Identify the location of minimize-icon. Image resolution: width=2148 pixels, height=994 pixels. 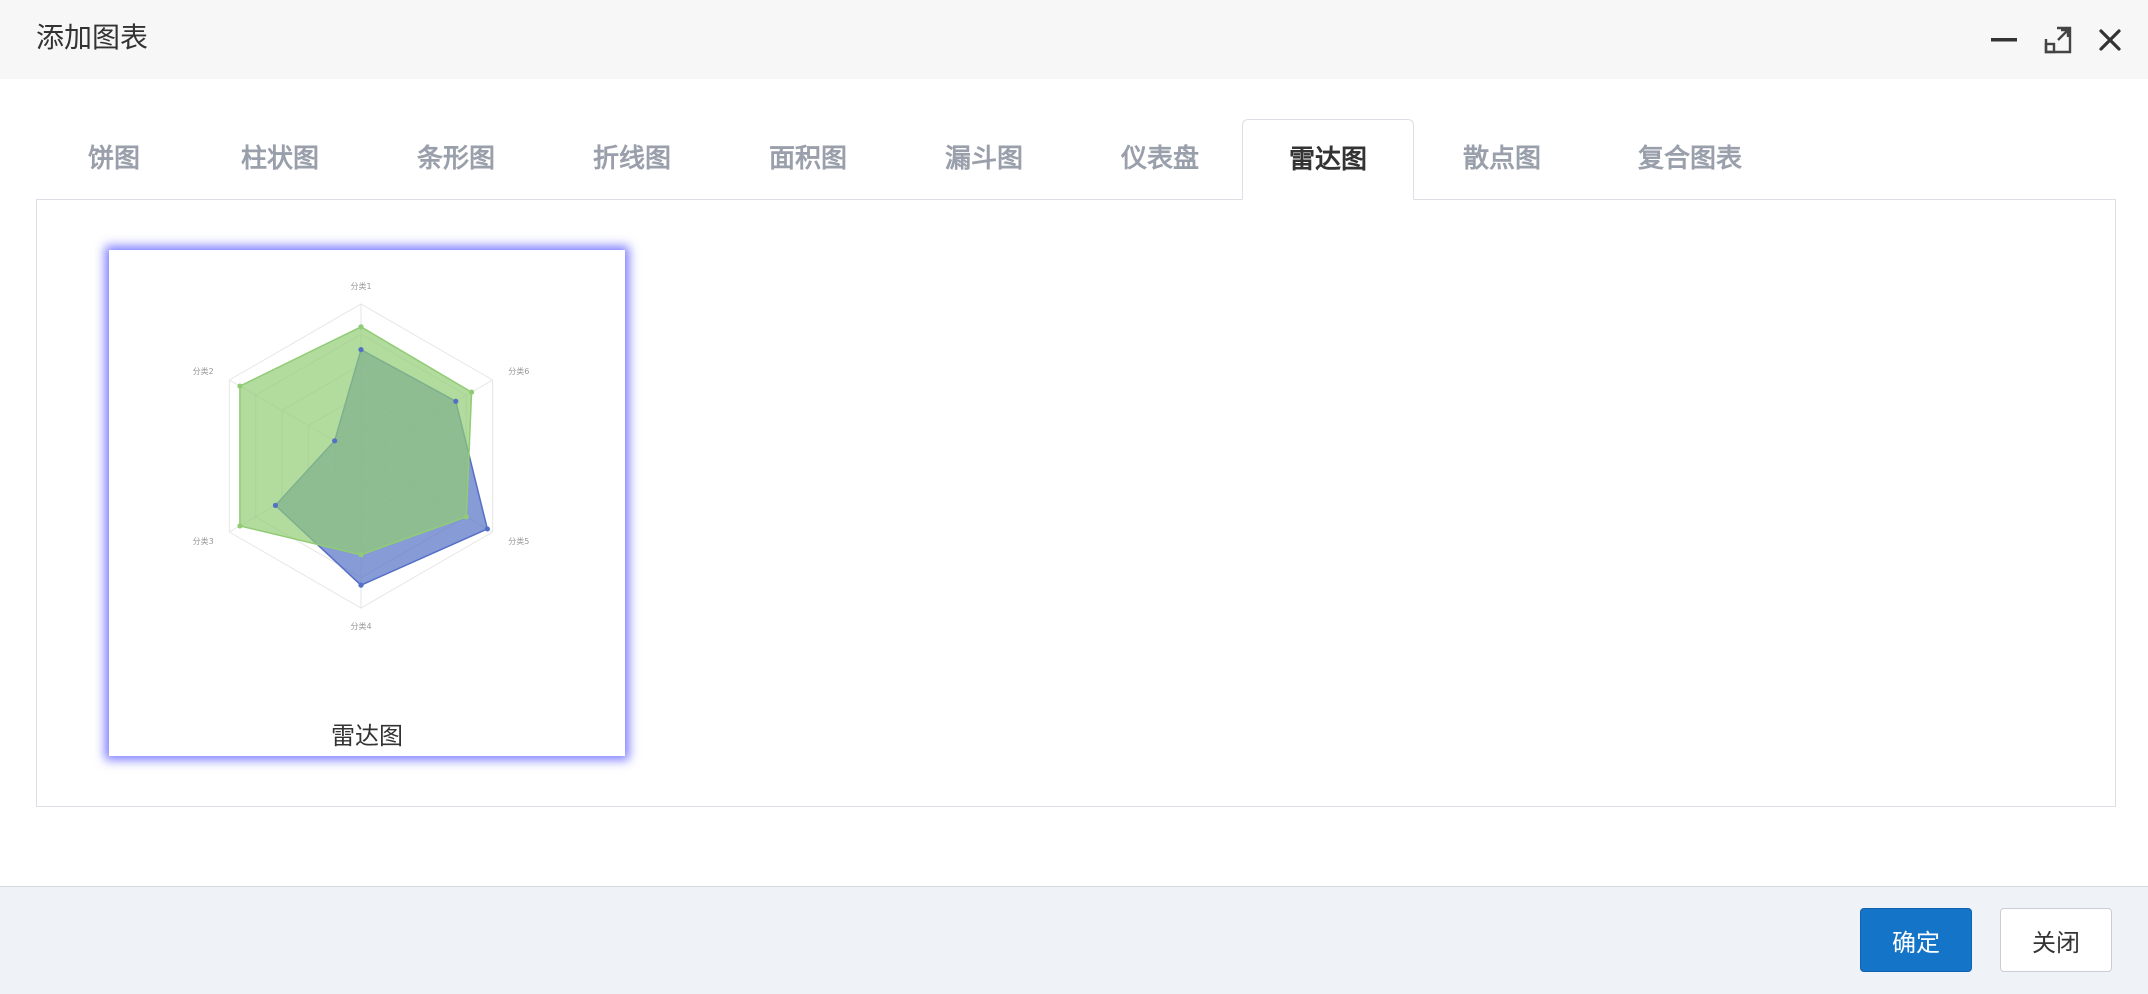
(2004, 40).